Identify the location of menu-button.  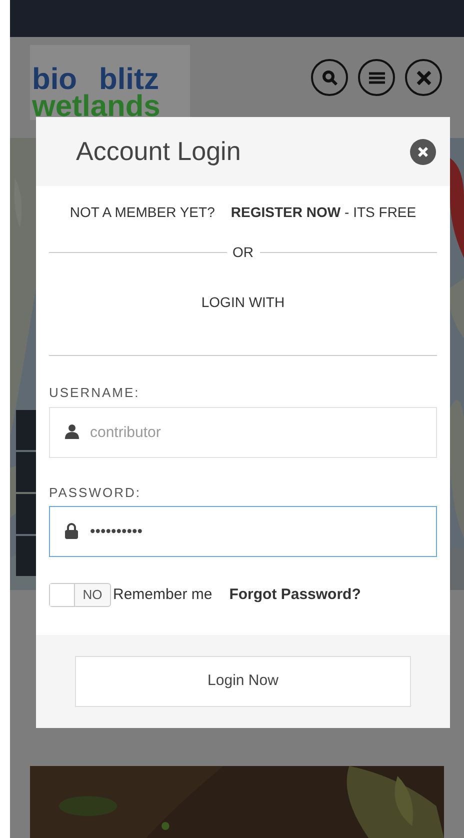
(376, 77).